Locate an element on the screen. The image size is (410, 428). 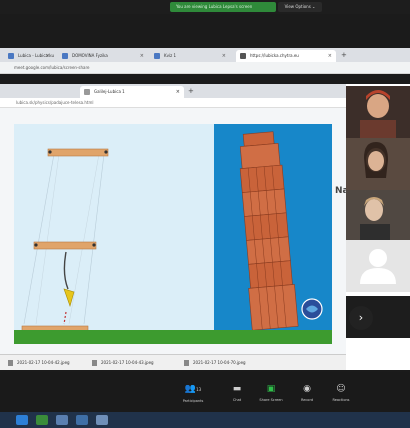
view-options-button: View Options ⌄ is located at coordinates (300, 7).